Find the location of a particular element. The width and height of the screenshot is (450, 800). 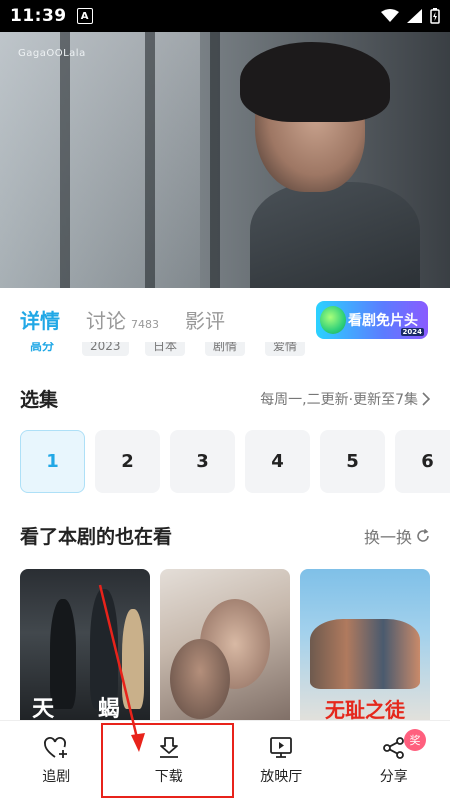

status-bar: 11:39 A is located at coordinates (225, 16).